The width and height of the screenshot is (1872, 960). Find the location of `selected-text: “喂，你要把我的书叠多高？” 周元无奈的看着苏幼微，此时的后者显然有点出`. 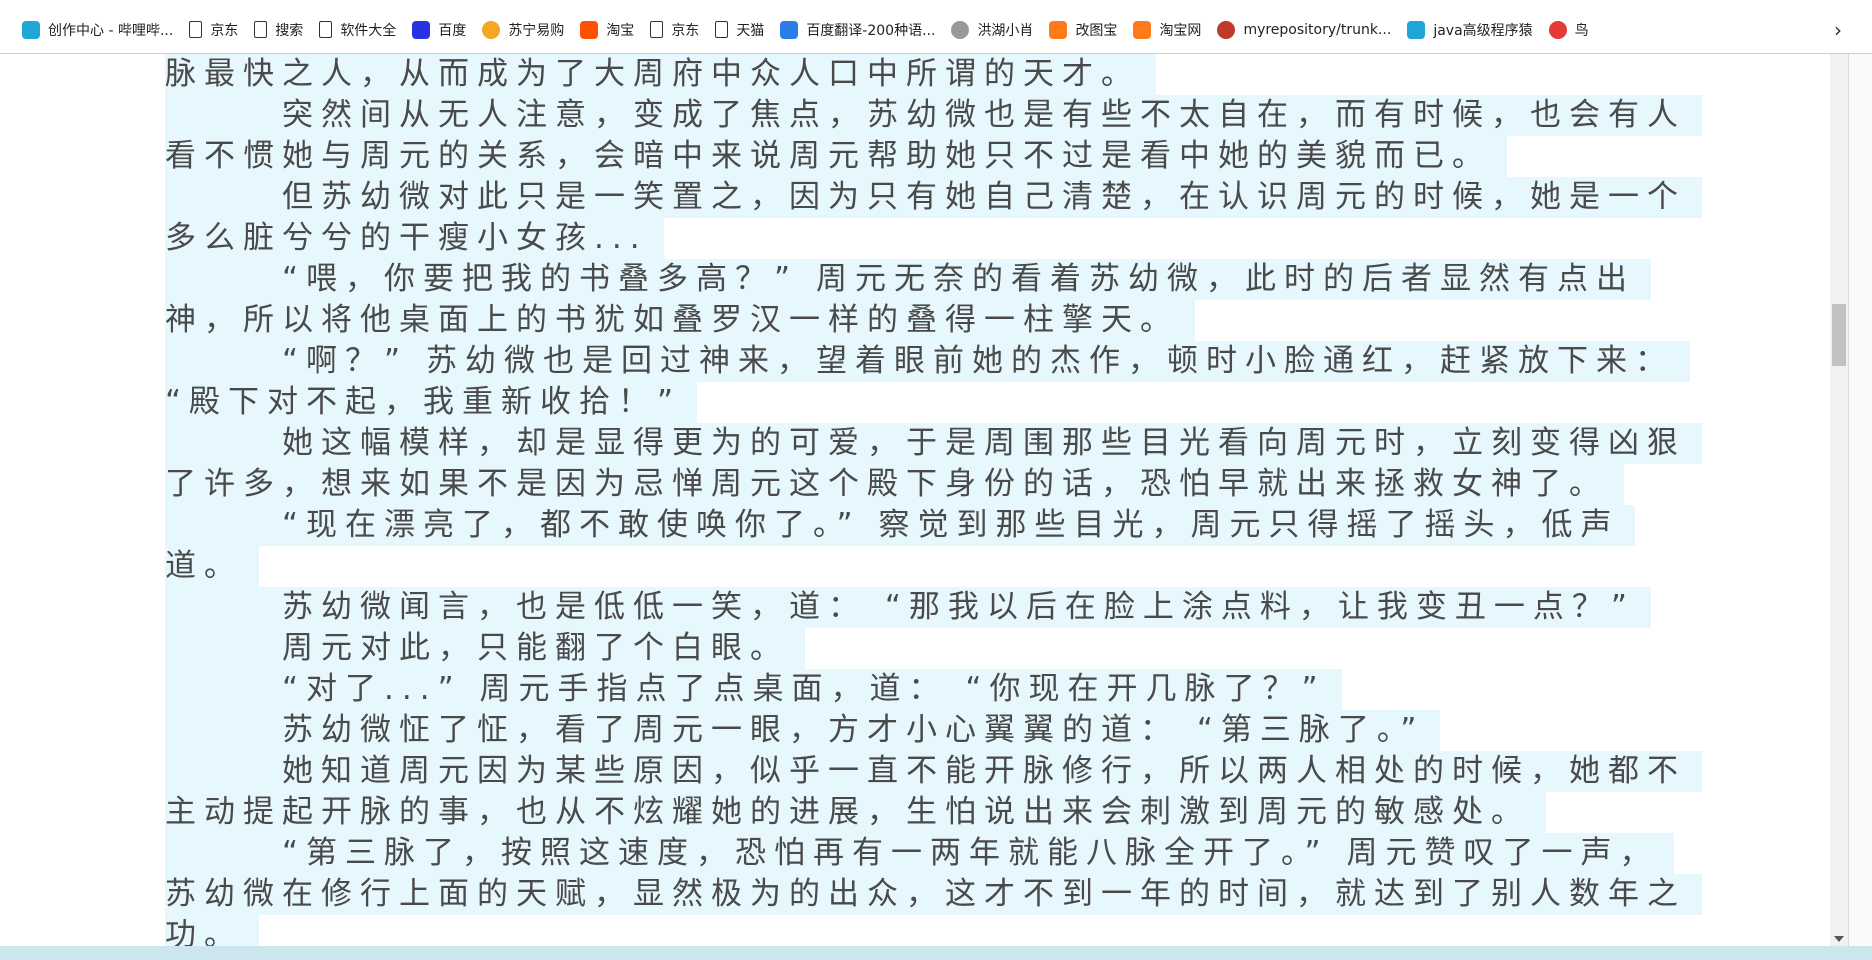

selected-text: “喂，你要把我的书叠多高？” 周元无奈的看着苏幼微，此时的后者显然有点出 is located at coordinates (908, 279).